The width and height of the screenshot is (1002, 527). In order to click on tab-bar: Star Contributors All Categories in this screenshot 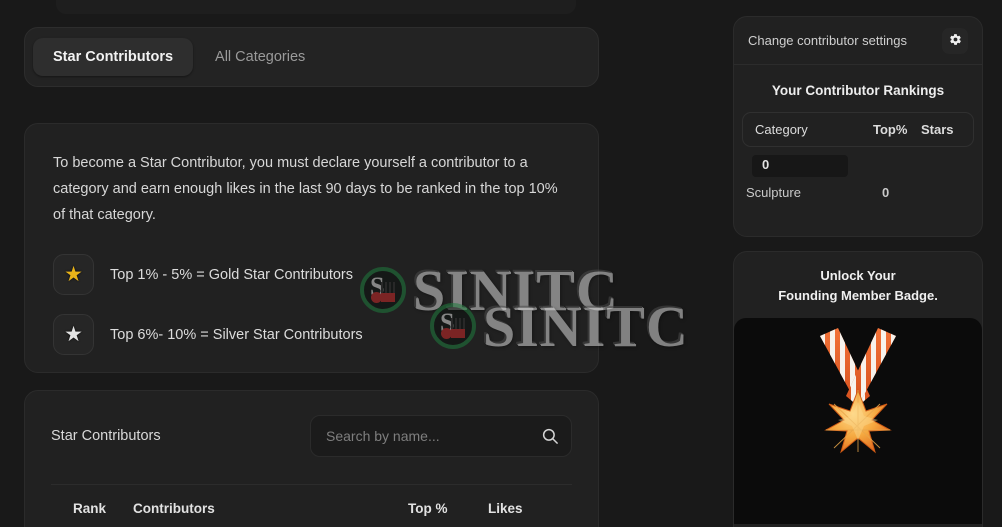, I will do `click(311, 57)`.